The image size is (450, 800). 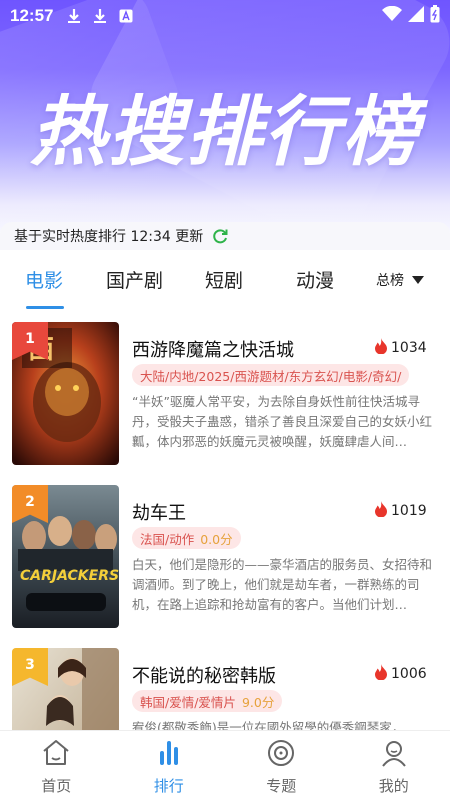 What do you see at coordinates (169, 755) in the screenshot?
I see `ranking-icon` at bounding box center [169, 755].